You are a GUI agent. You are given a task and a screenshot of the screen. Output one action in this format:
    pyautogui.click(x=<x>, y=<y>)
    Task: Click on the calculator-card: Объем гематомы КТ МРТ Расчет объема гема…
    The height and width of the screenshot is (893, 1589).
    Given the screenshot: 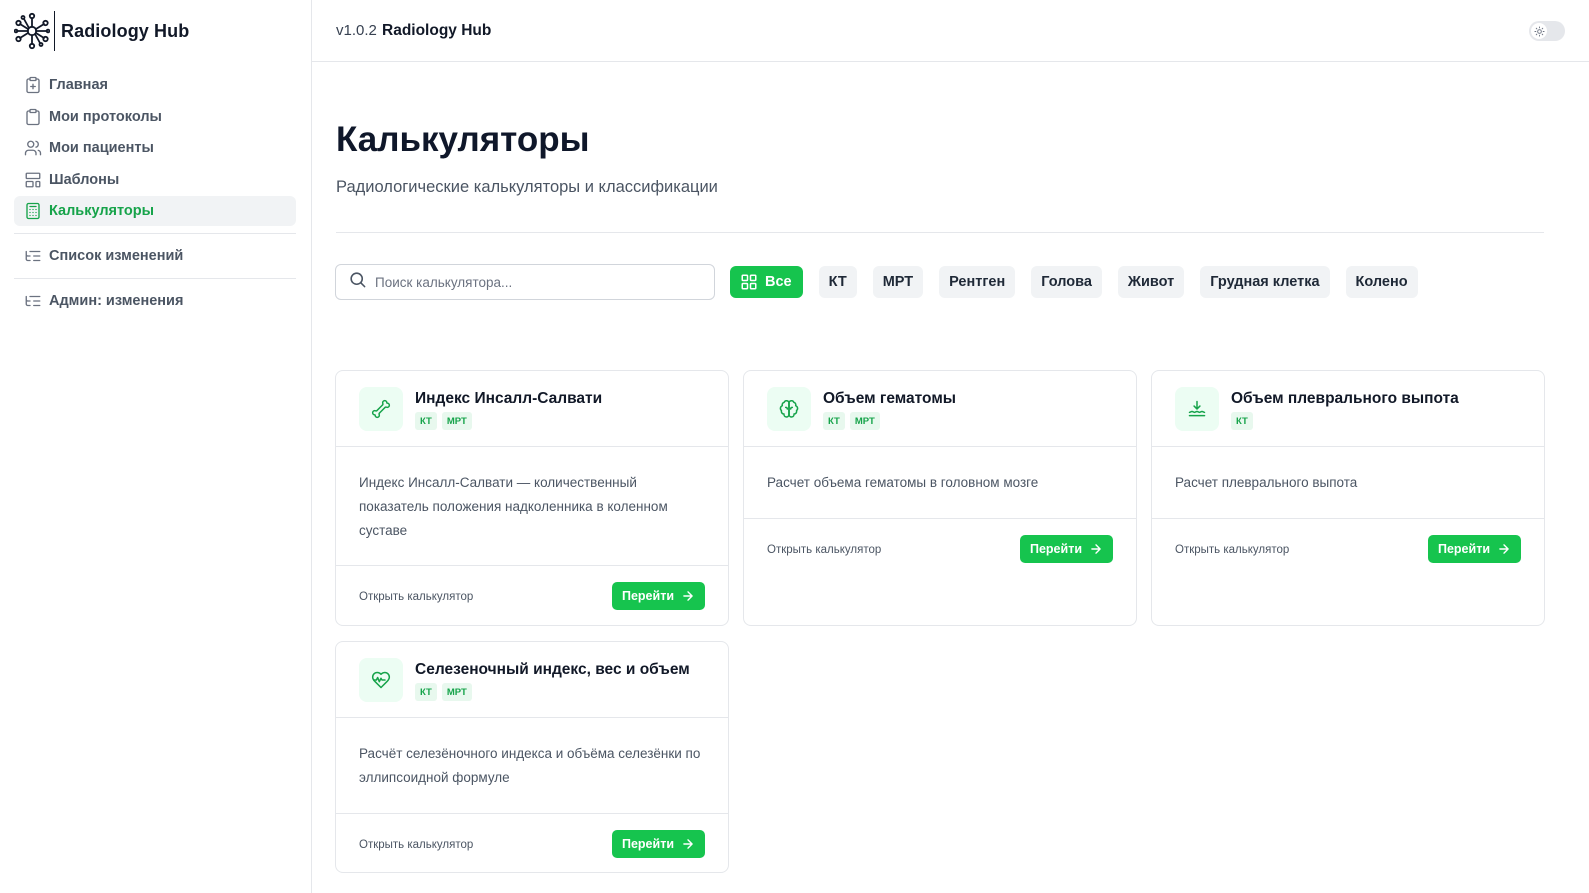 What is the action you would take?
    pyautogui.click(x=940, y=498)
    